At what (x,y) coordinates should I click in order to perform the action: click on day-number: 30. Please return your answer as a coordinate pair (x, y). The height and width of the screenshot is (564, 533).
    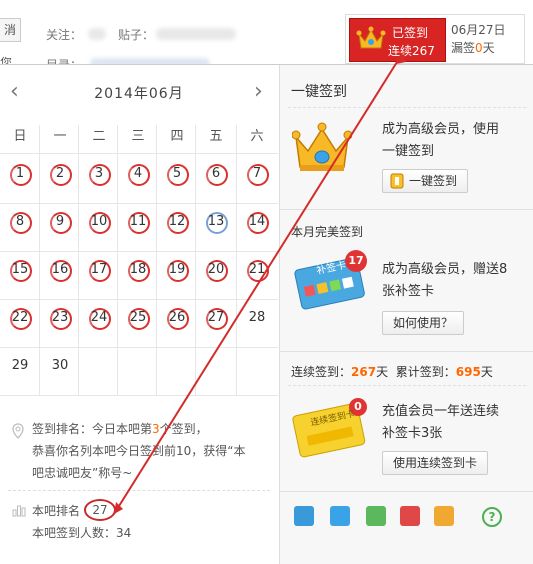
    Looking at the image, I should click on (60, 365).